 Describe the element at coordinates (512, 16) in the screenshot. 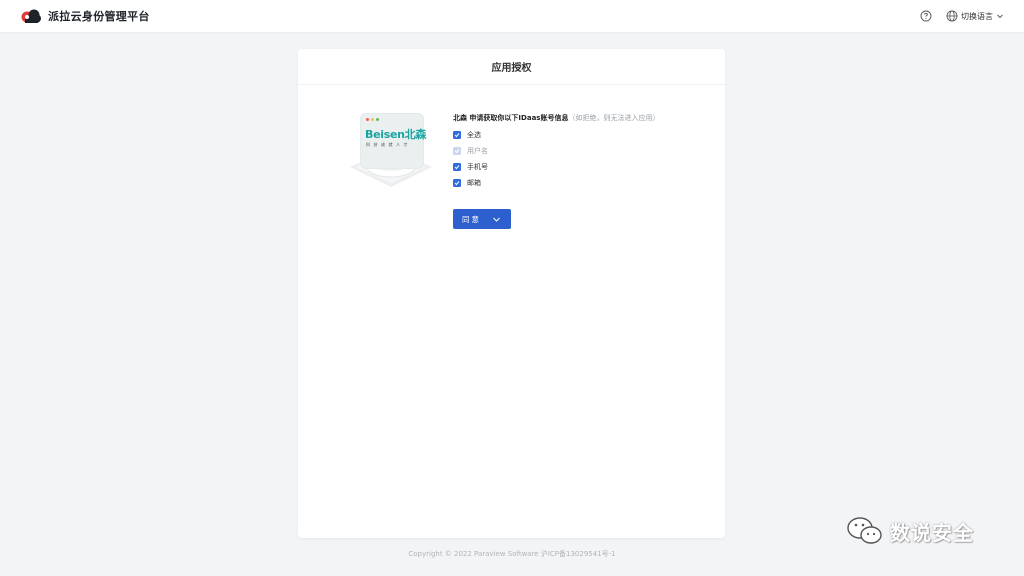

I see `top-bar: 派拉云身份管理平台 切换语言` at that location.